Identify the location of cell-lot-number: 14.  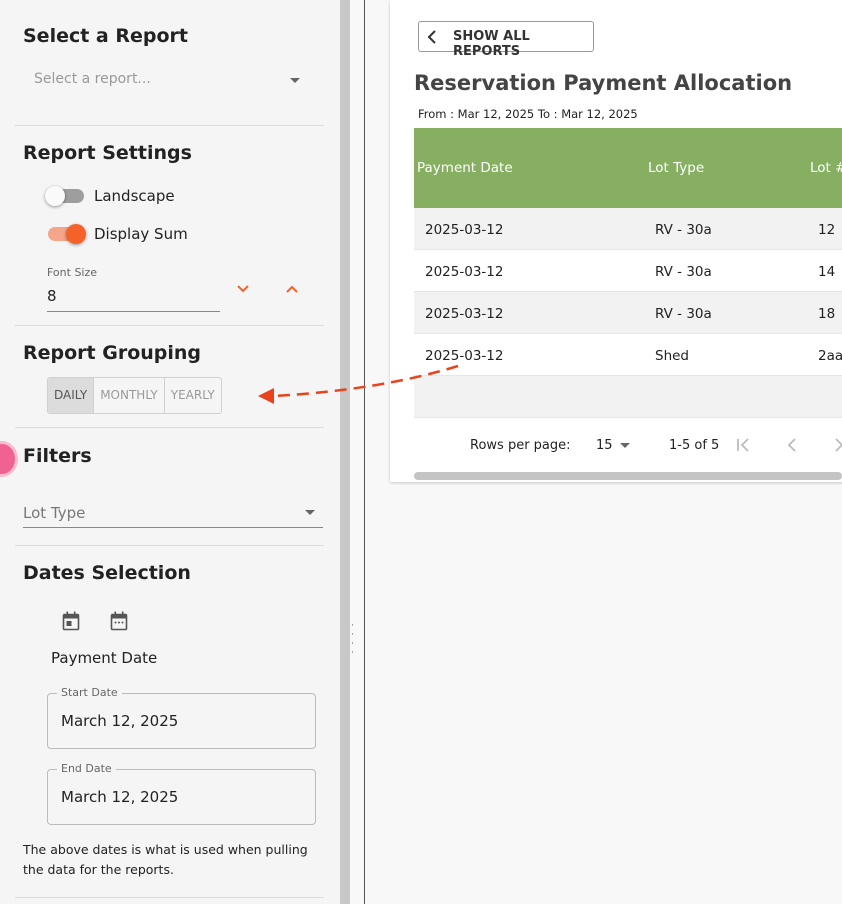
(827, 272).